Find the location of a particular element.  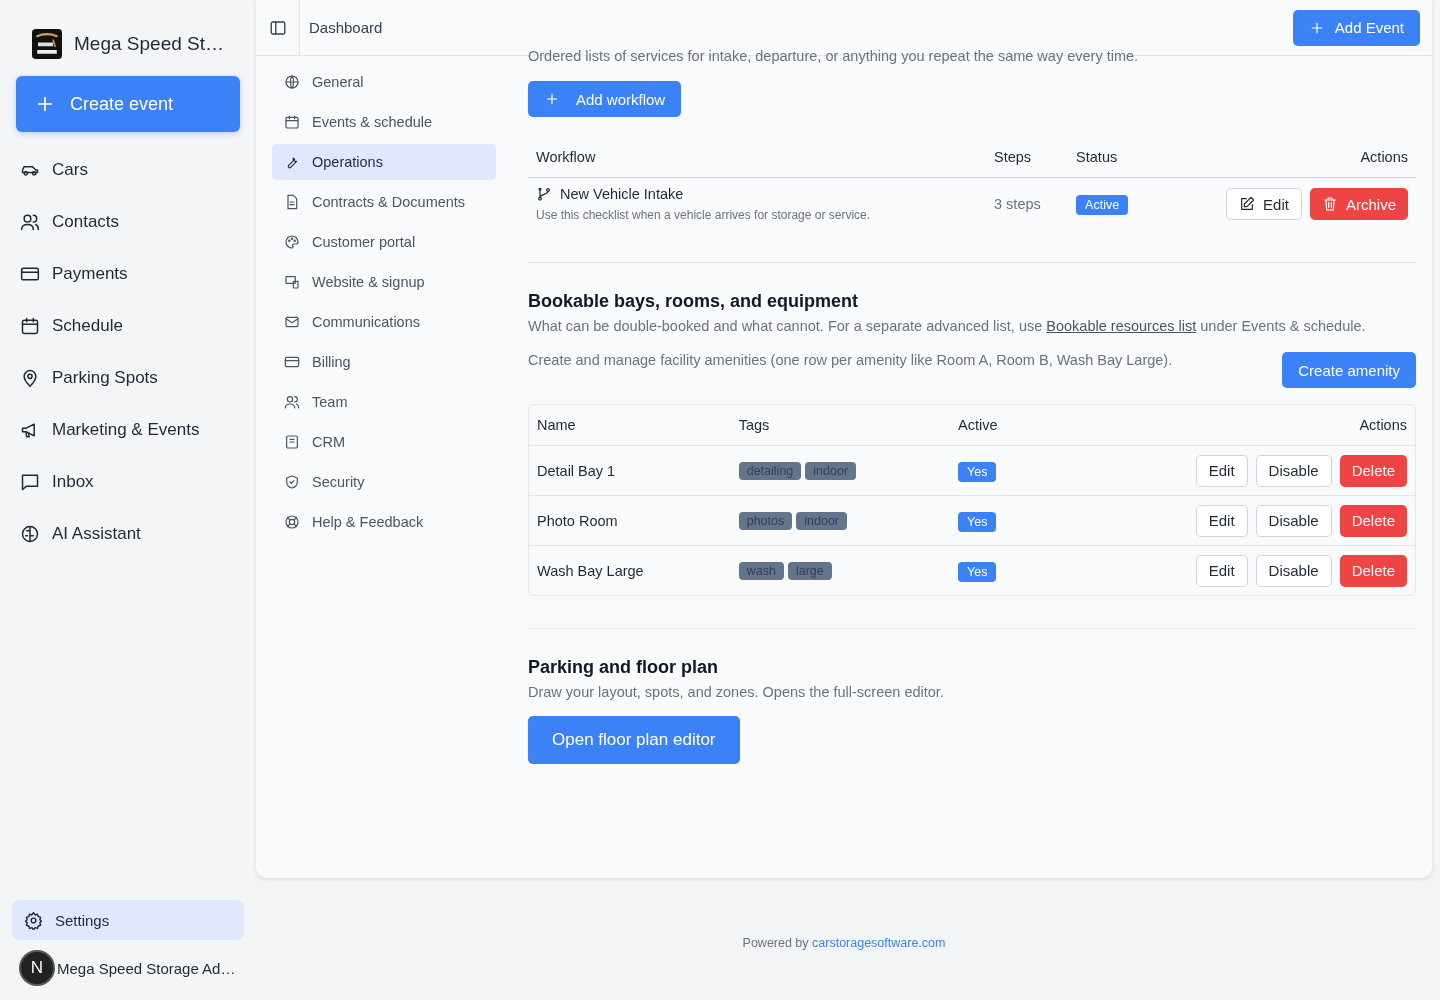

create-amenity-button: Create amenity is located at coordinates (1349, 370).